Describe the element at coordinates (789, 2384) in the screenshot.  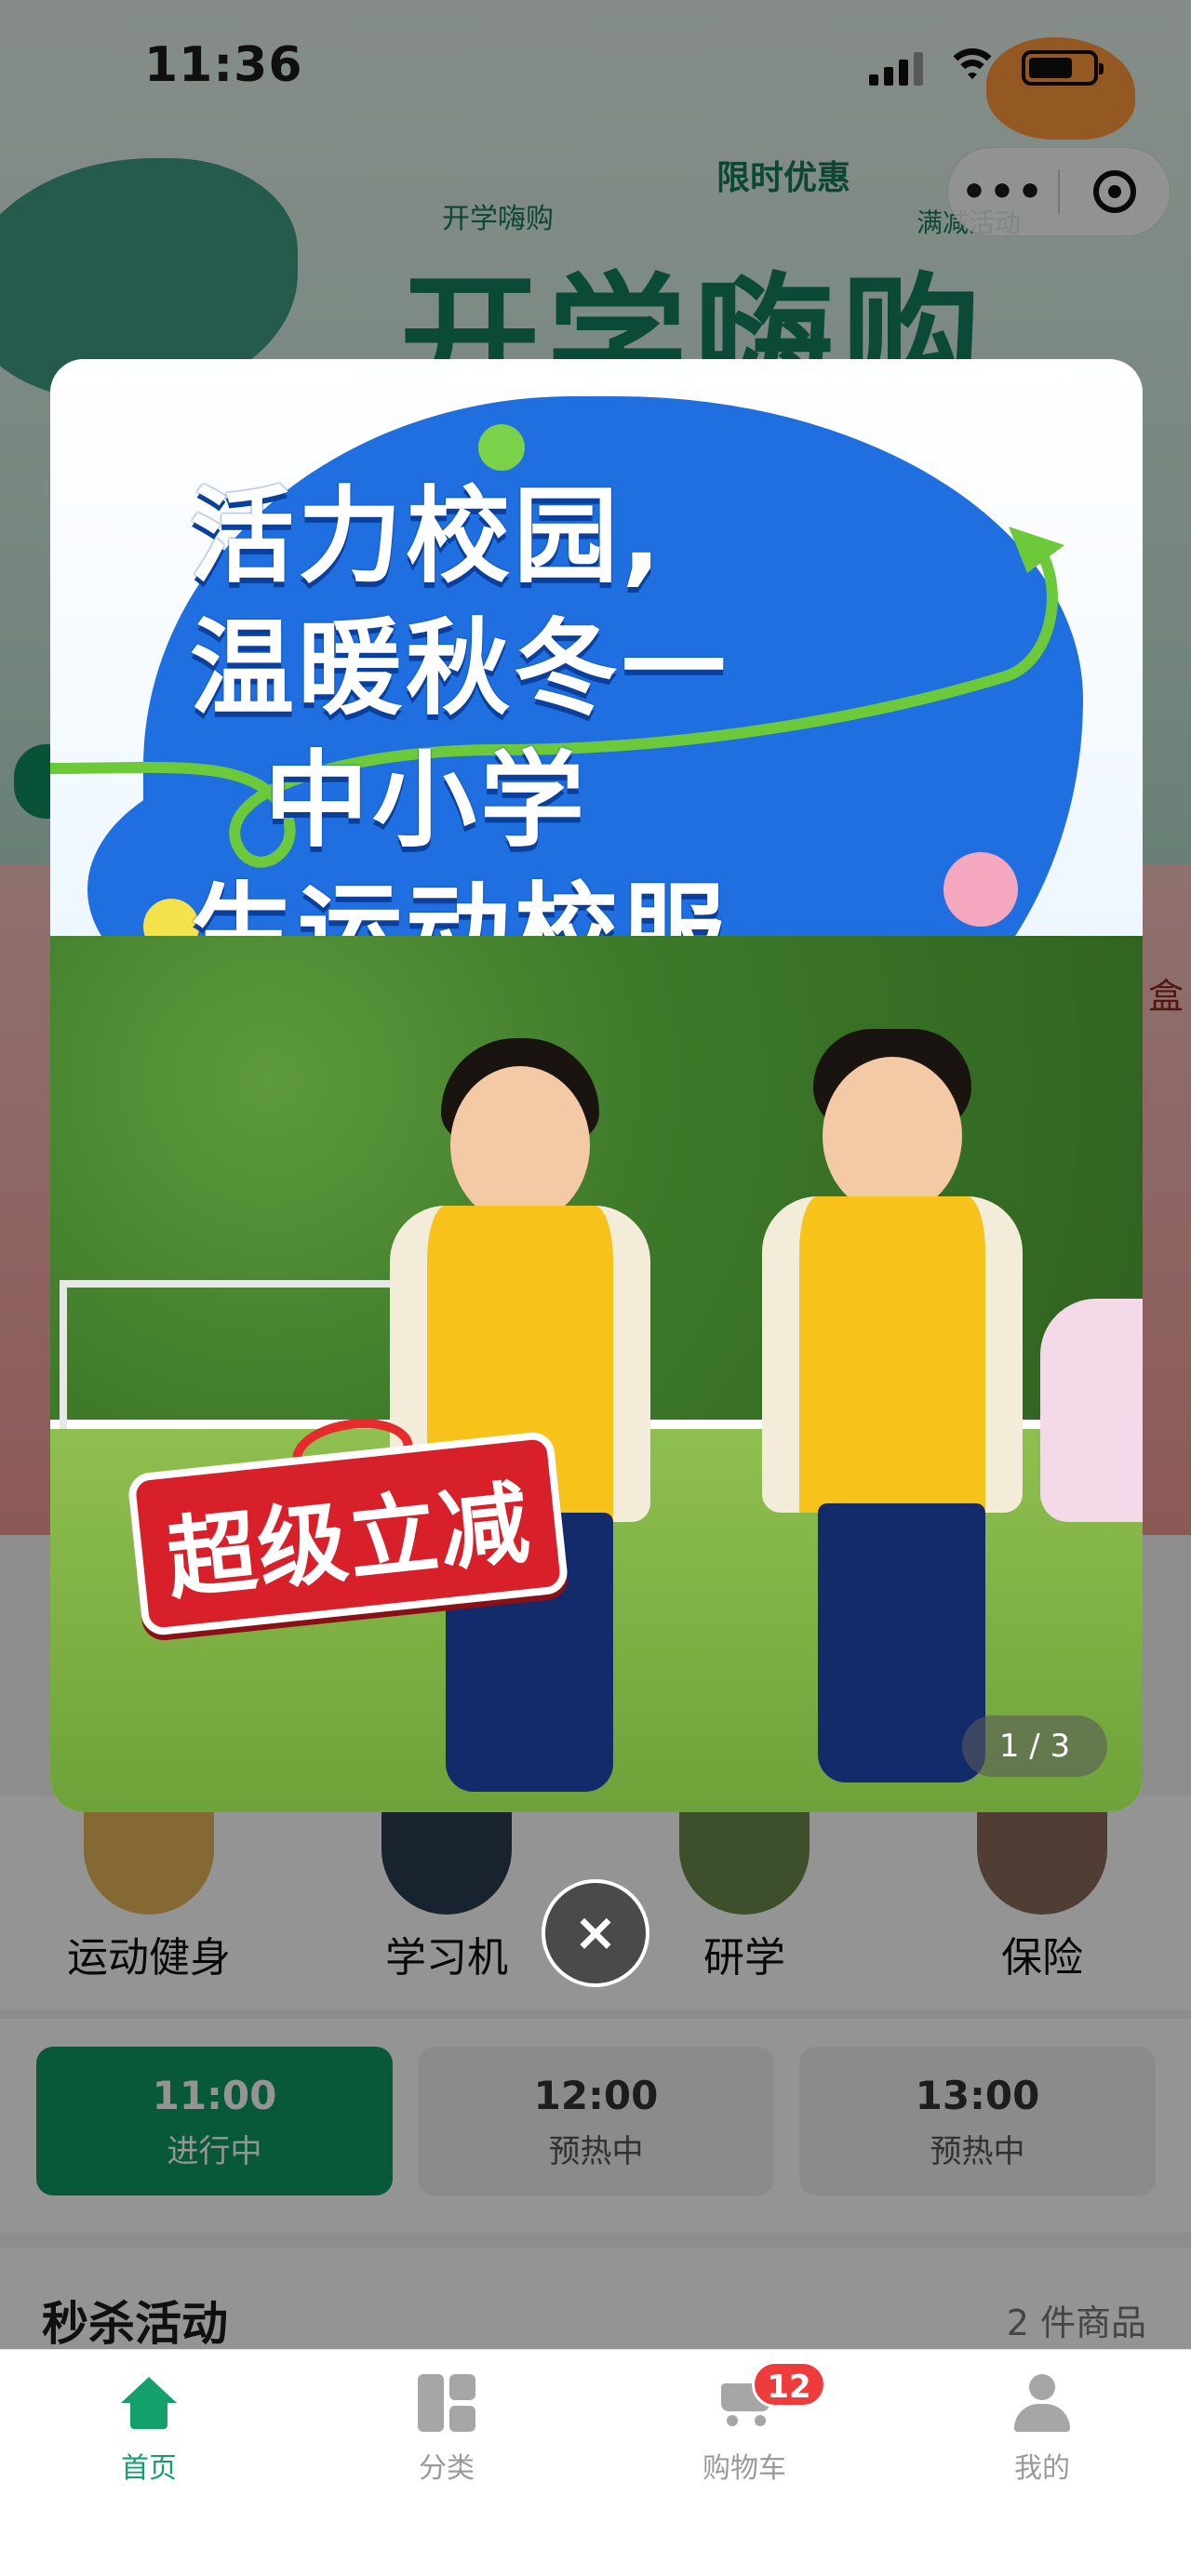
I see `cart-count-badge: 12` at that location.